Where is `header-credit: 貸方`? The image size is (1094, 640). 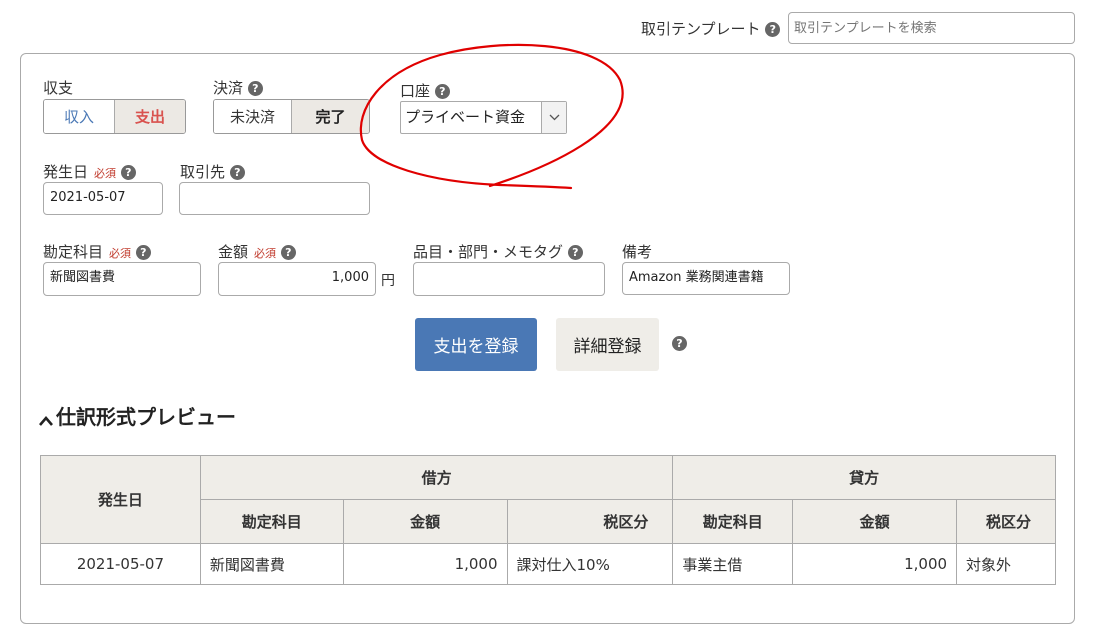
header-credit: 貸方 is located at coordinates (864, 477).